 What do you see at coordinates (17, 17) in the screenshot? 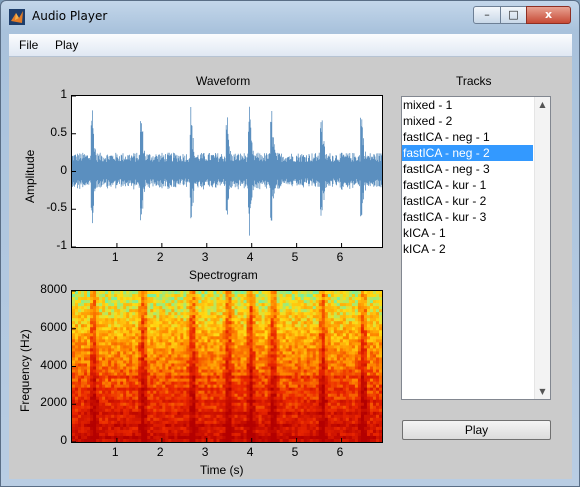
I see `matlab-logo-icon` at bounding box center [17, 17].